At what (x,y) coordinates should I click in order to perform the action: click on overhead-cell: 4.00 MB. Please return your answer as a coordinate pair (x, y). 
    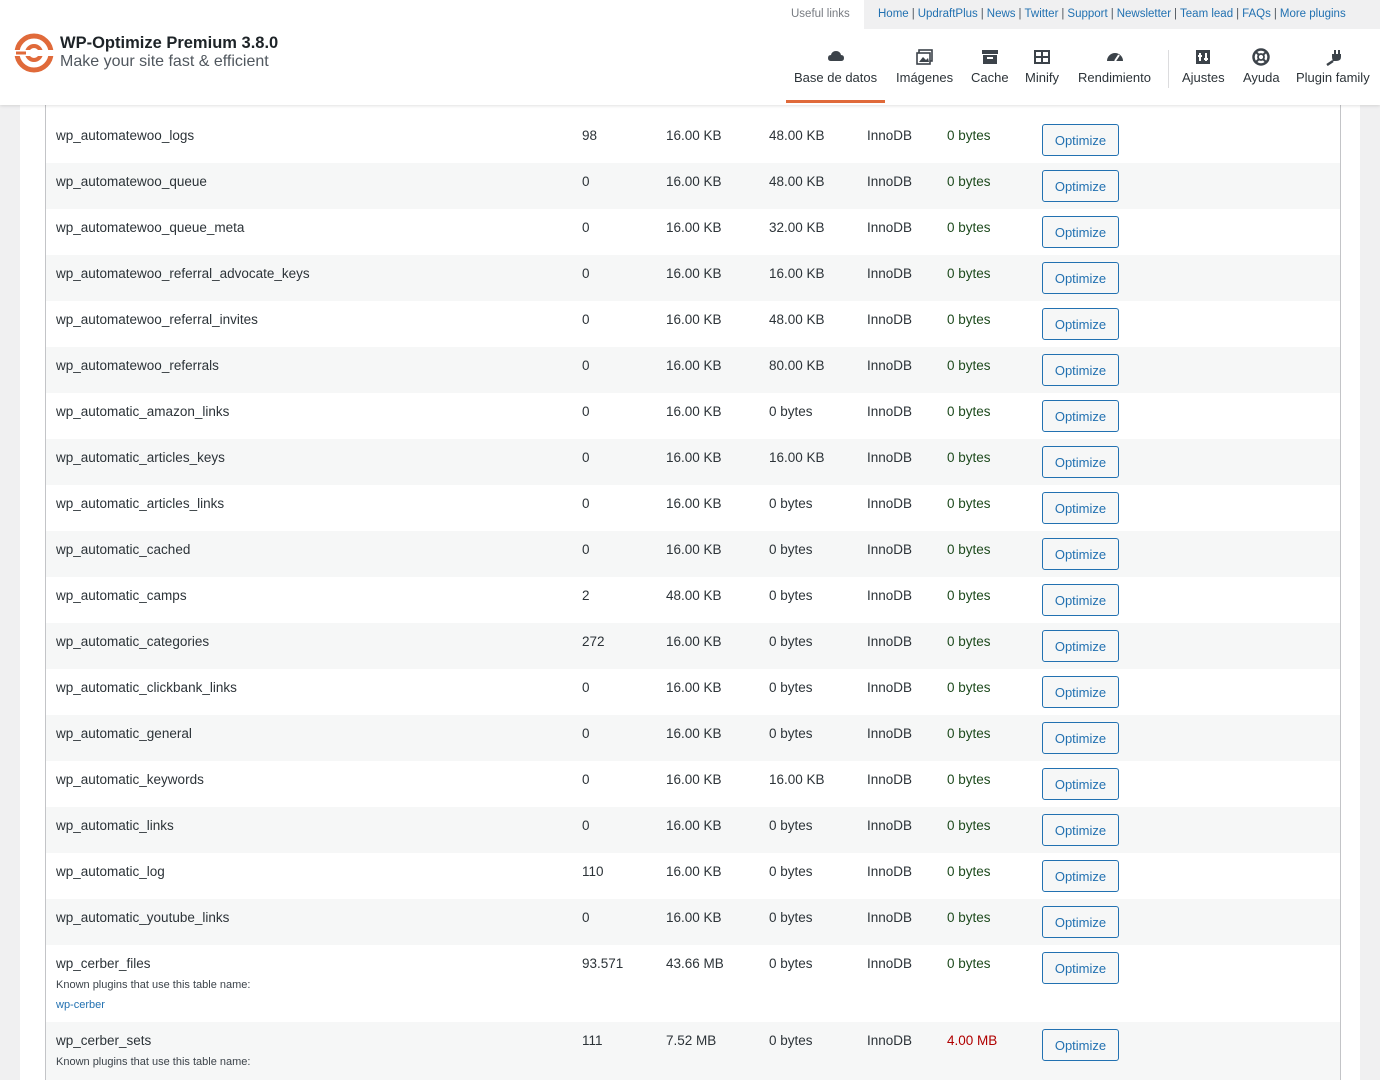
    Looking at the image, I should click on (972, 1040).